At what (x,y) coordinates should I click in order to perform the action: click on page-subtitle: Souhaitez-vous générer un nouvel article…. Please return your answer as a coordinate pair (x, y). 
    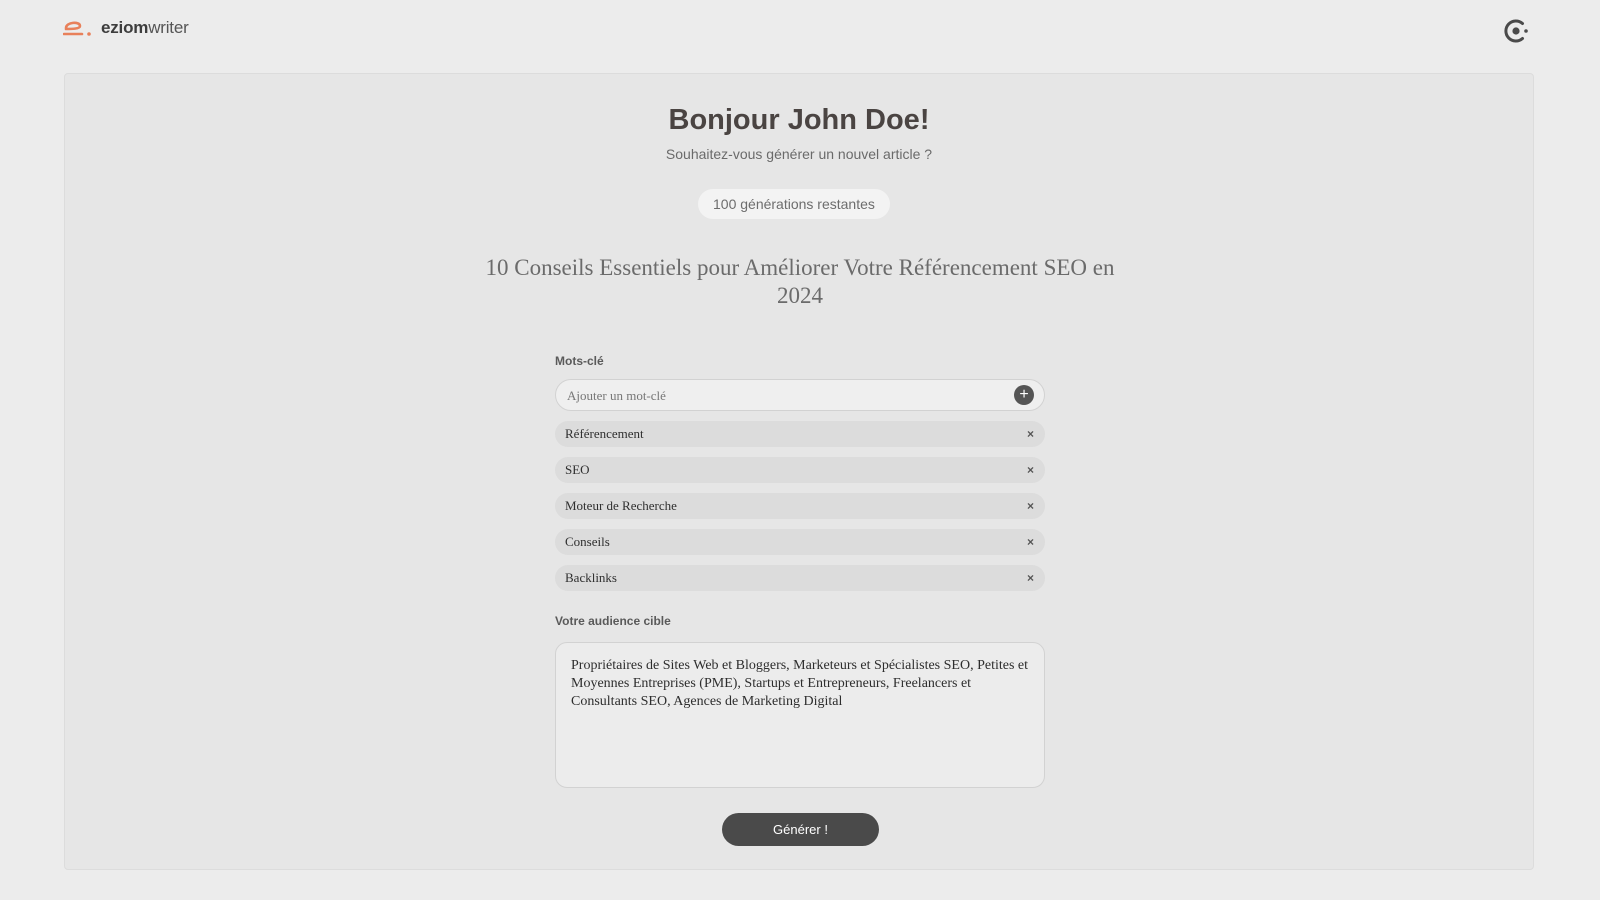
    Looking at the image, I should click on (799, 154).